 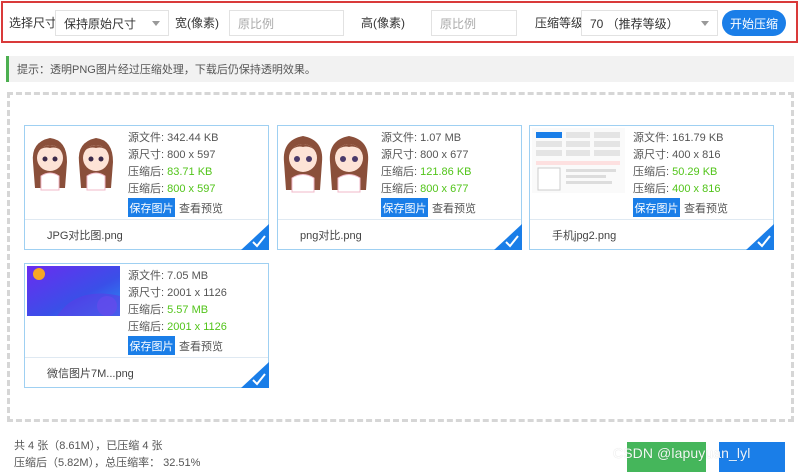 What do you see at coordinates (446, 172) in the screenshot?
I see `compressed-file-size: 121.86 KB` at bounding box center [446, 172].